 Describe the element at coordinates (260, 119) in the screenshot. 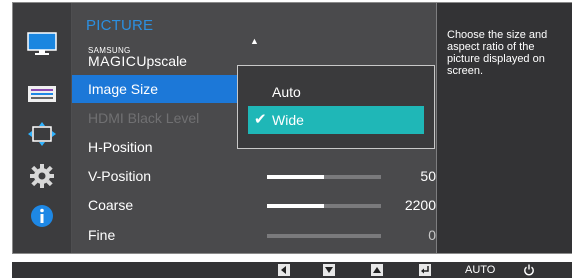

I see `checkmark-icon: ✔` at that location.